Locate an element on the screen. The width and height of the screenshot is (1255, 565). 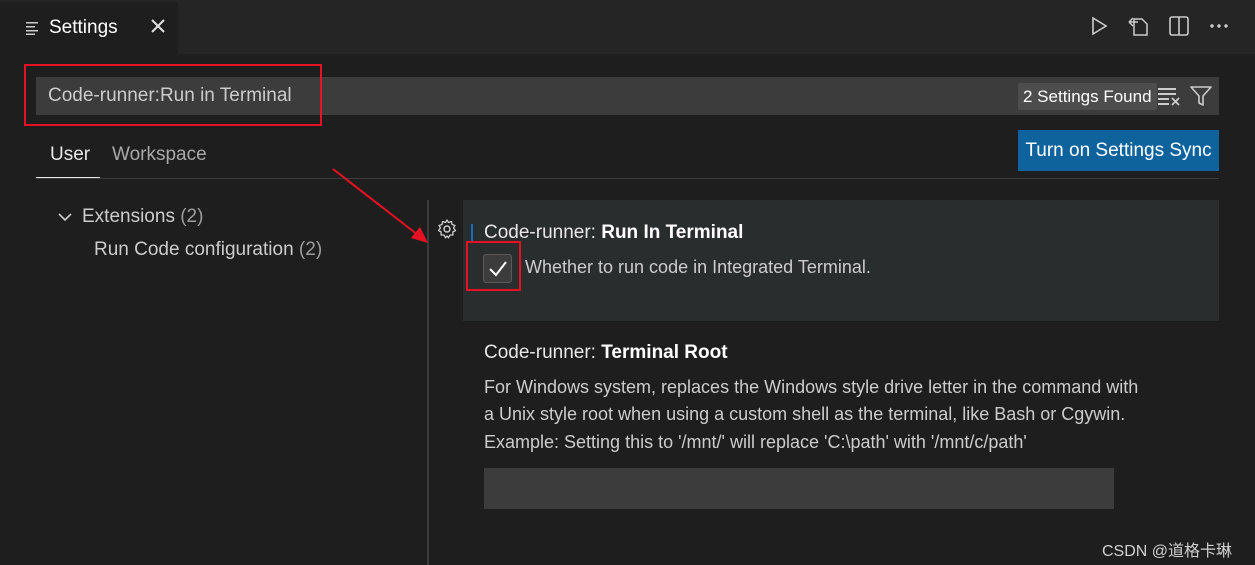
settings-search-box: 2 Settings Found is located at coordinates (627, 96).